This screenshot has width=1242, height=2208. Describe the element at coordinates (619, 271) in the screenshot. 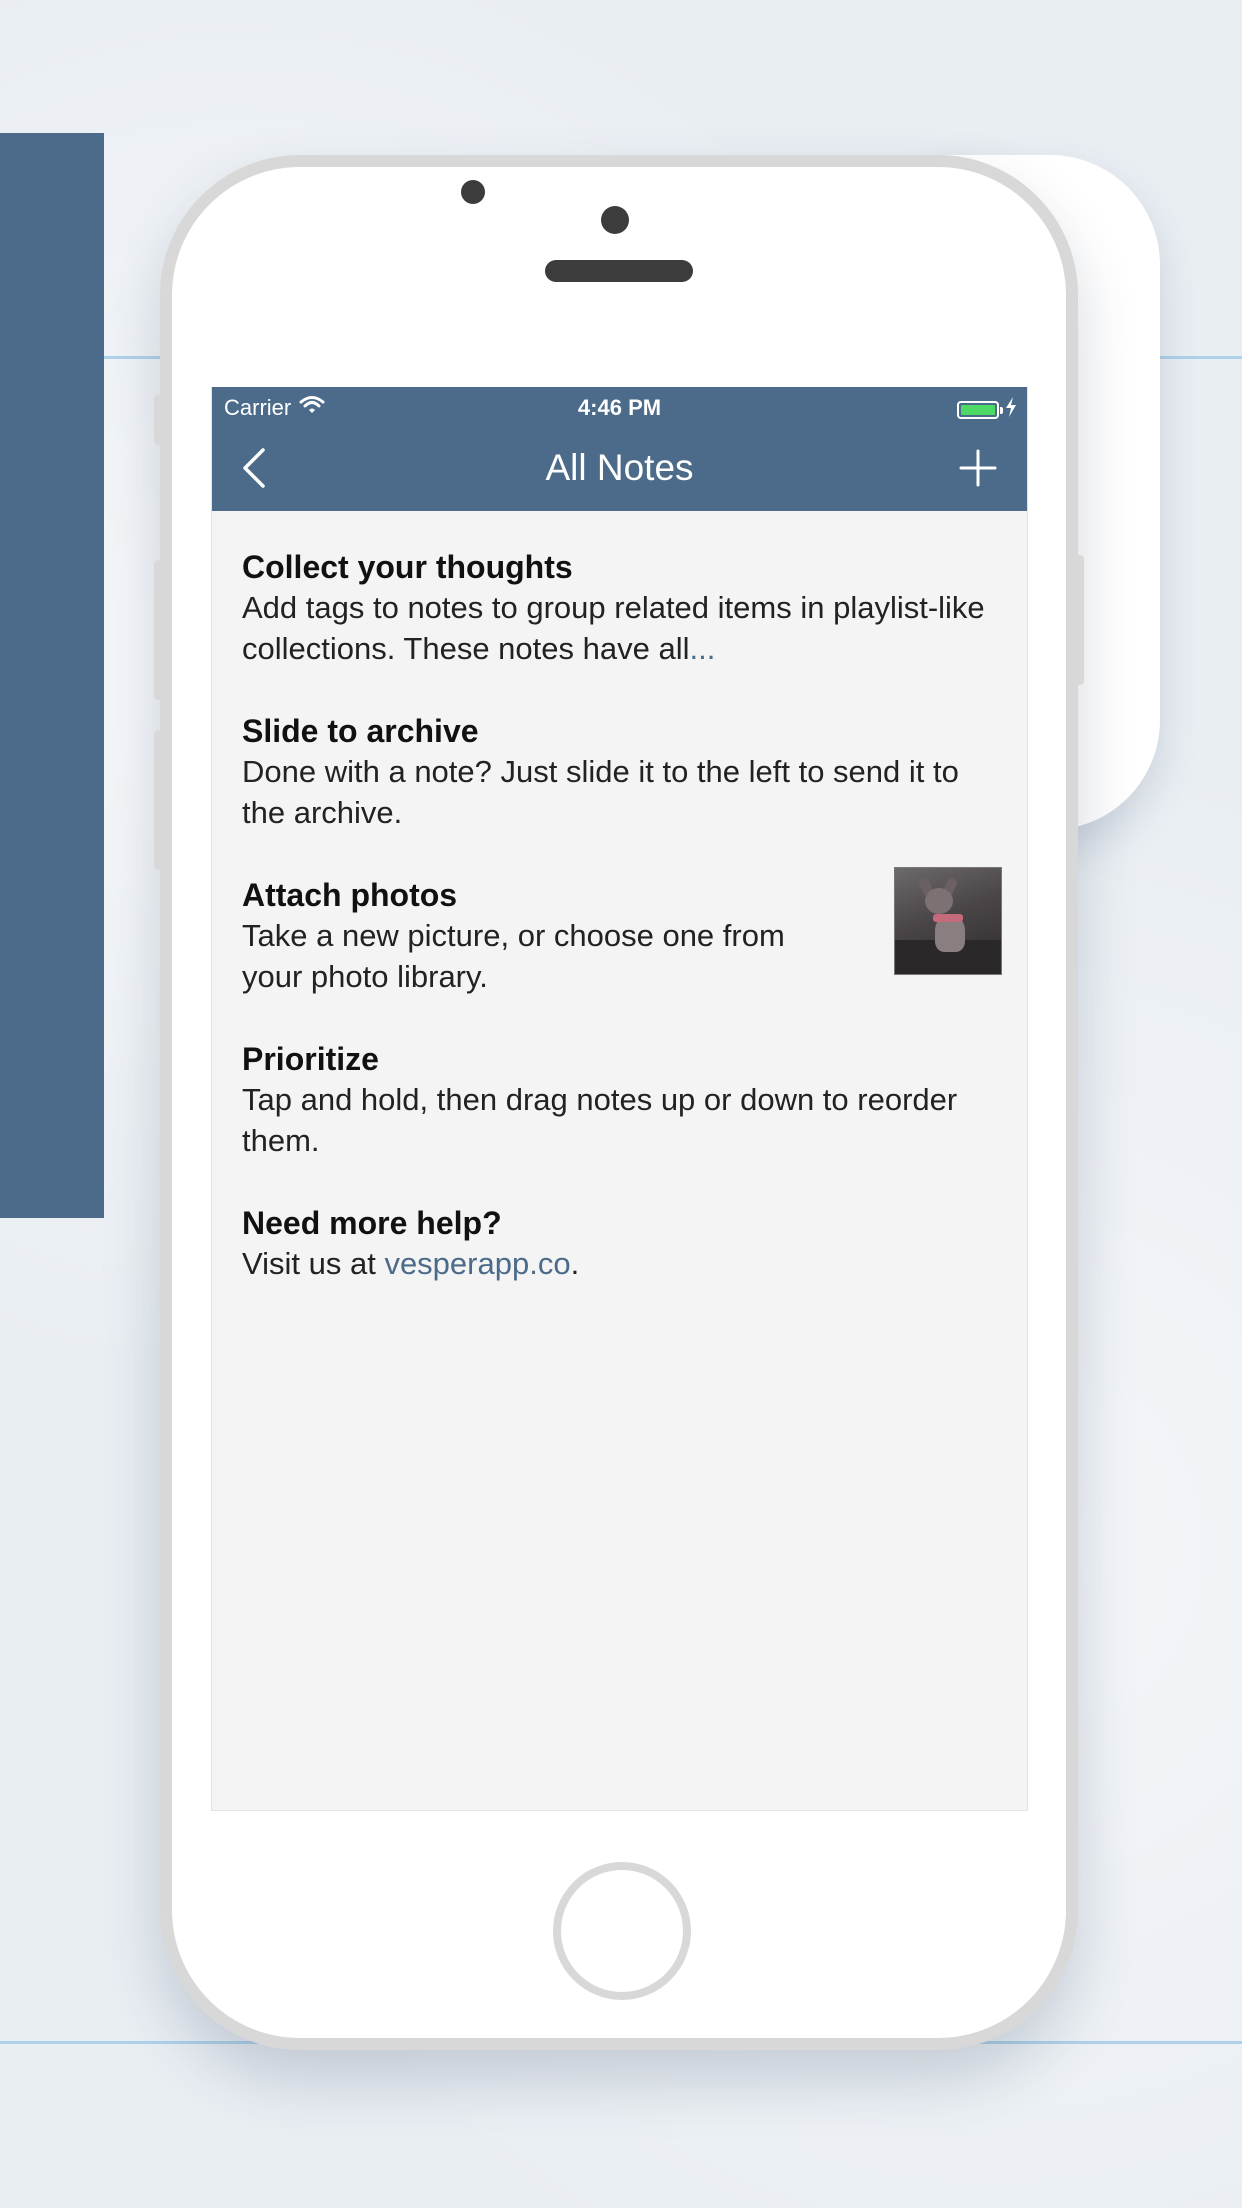

I see `phone-speaker` at that location.